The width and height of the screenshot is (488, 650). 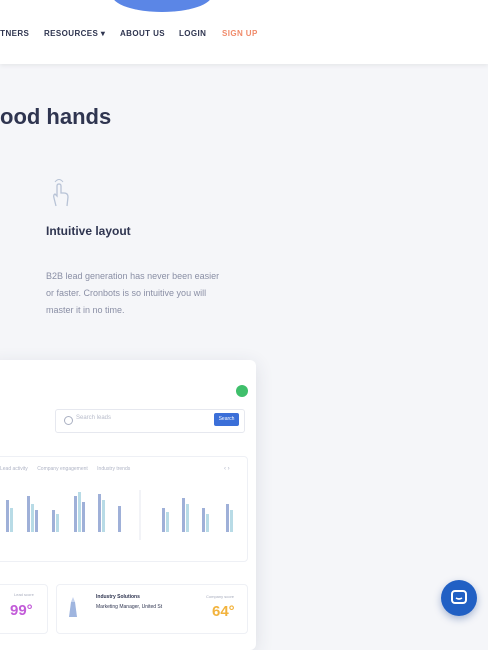 What do you see at coordinates (74, 33) in the screenshot?
I see `nav-item-resources: RESOURCES ▾` at bounding box center [74, 33].